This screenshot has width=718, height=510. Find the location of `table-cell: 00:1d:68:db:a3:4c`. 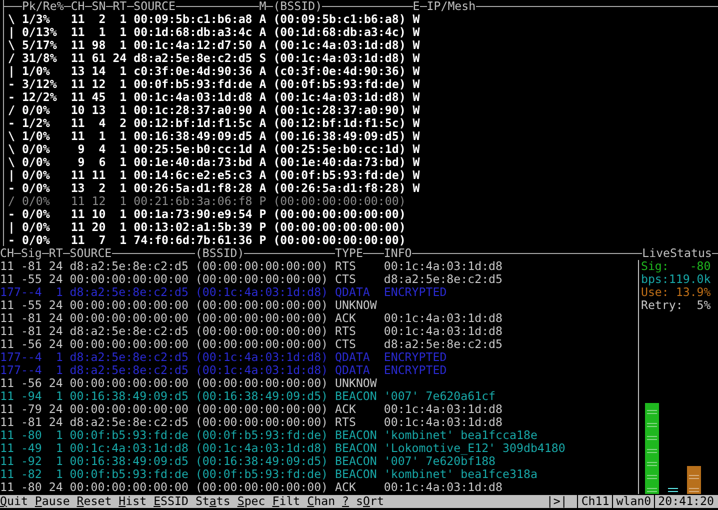

table-cell: 00:1d:68:db:a3:4c is located at coordinates (193, 32).